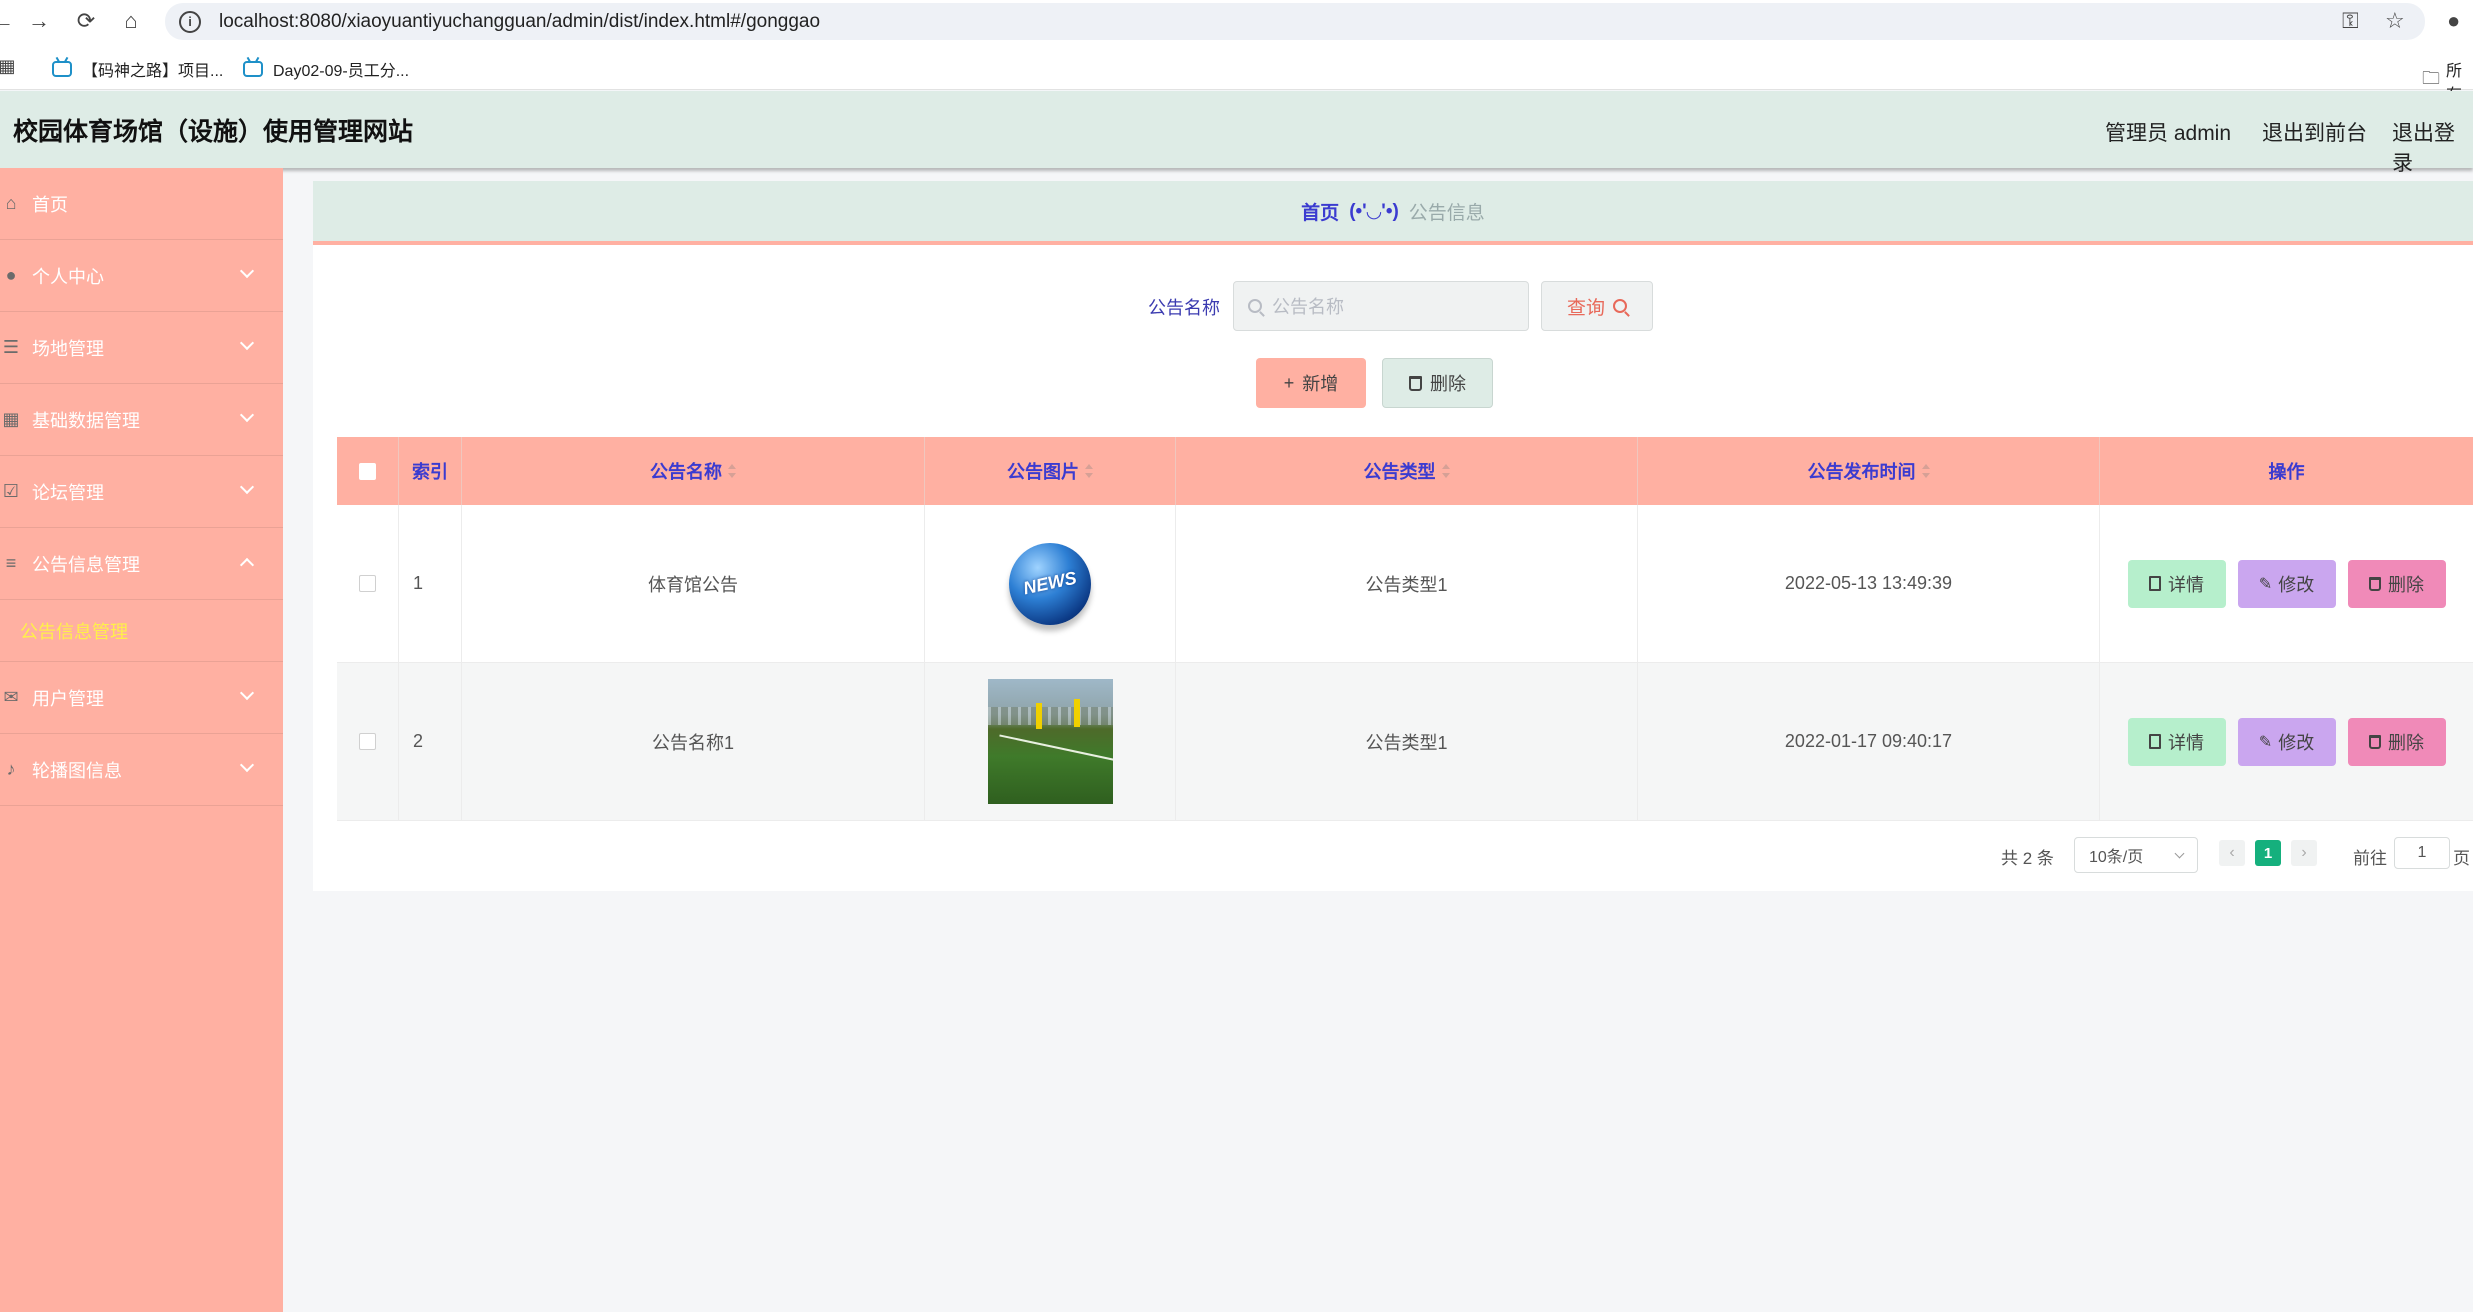  What do you see at coordinates (1289, 382) in the screenshot?
I see `plus-icon: +` at bounding box center [1289, 382].